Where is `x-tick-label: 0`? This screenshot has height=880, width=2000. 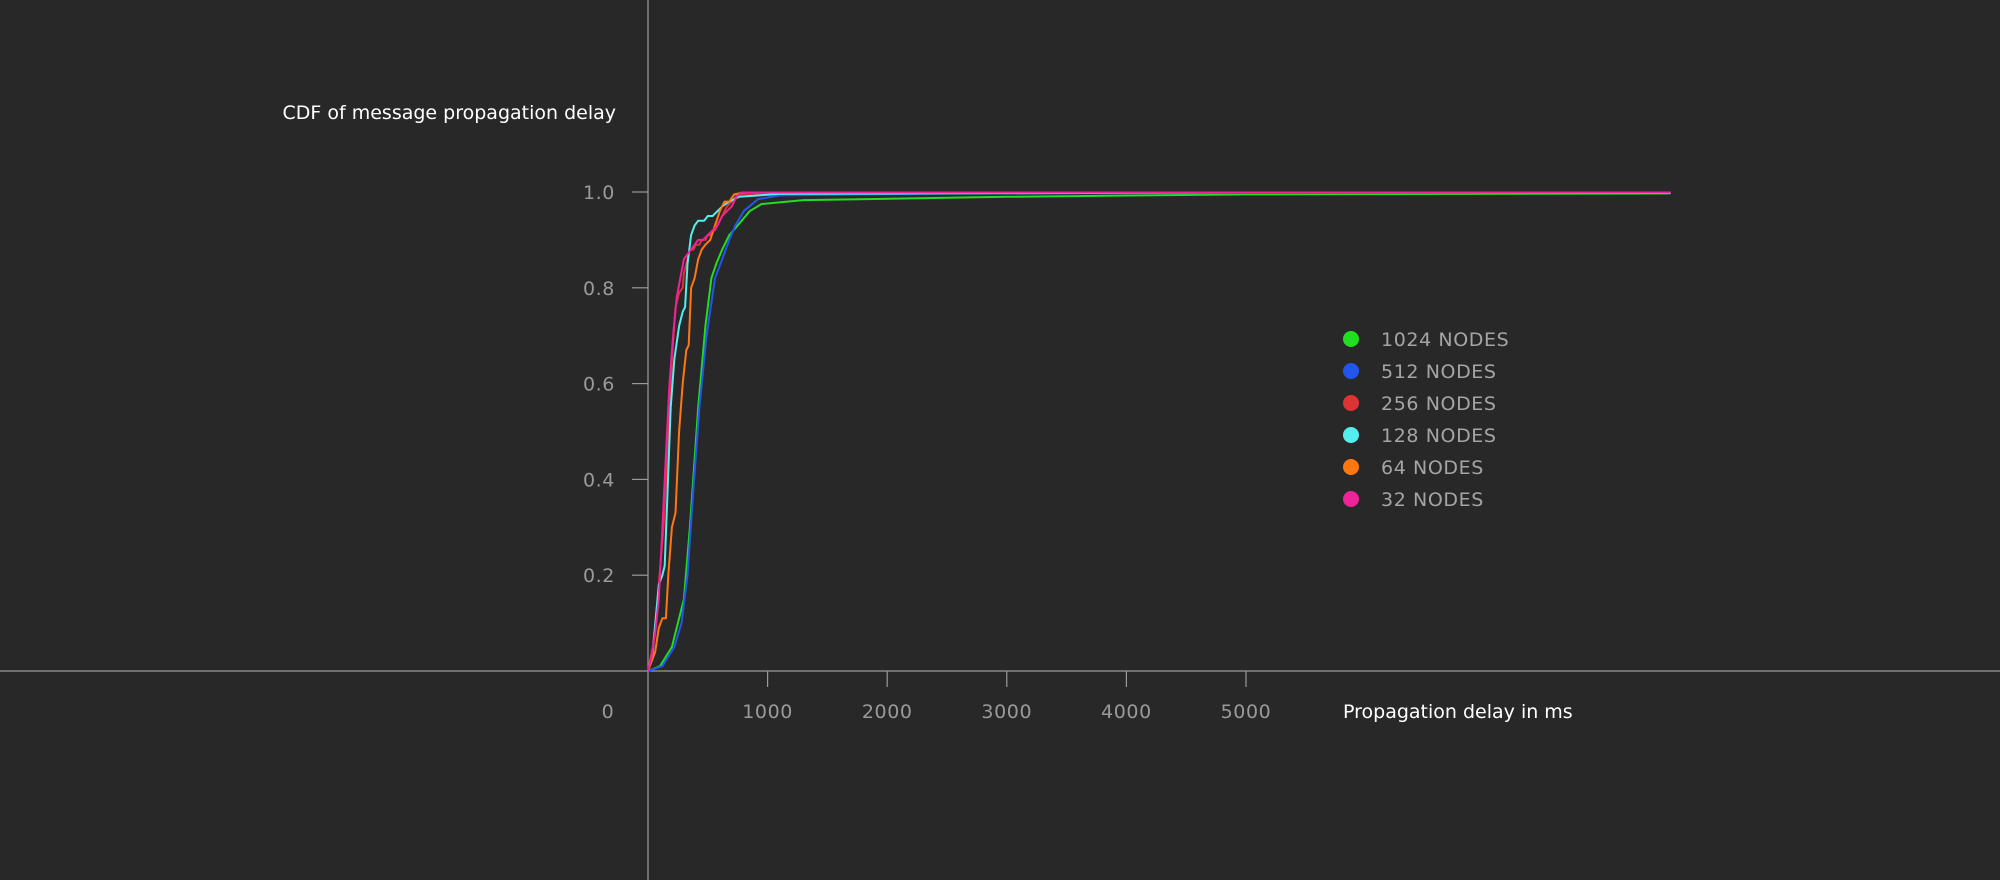
x-tick-label: 0 is located at coordinates (608, 712).